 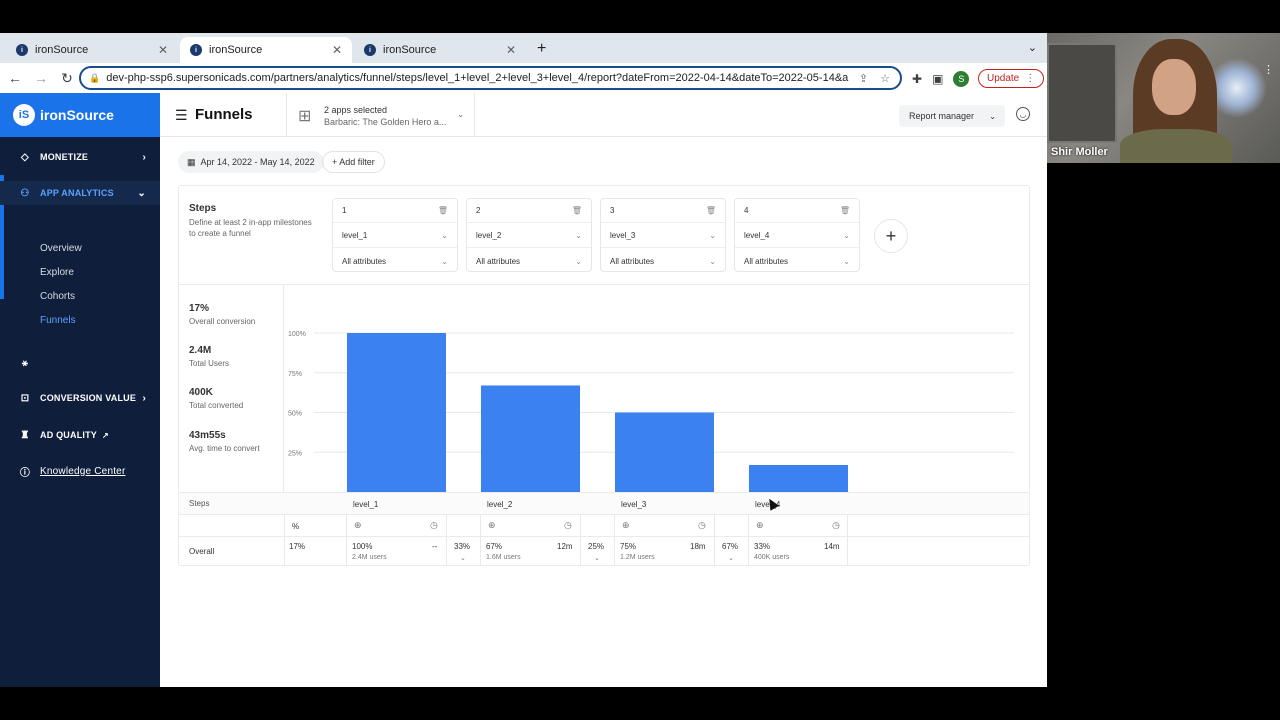 I want to click on ironsource-logo: iS ironSource, so click(x=80, y=115).